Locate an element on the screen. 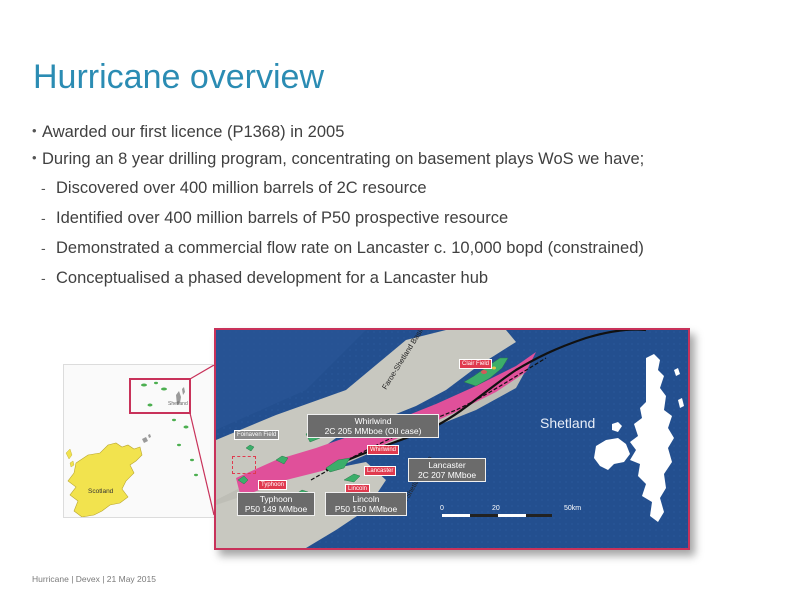  callout-lincoln: Lincoln P50 150 MMboe is located at coordinates (366, 504).